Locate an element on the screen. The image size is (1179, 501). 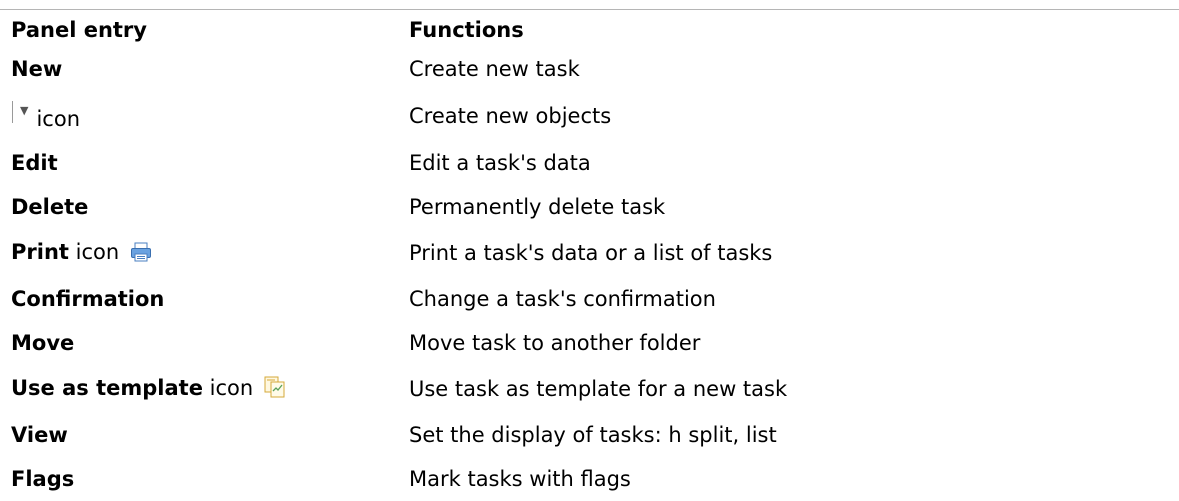
entry-name: View is located at coordinates (39, 435).